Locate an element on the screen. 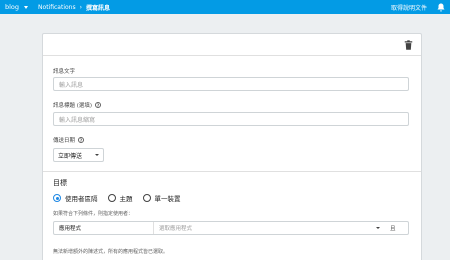 The width and height of the screenshot is (450, 260). app-select-placeholder: 選取應用程式 is located at coordinates (176, 229).